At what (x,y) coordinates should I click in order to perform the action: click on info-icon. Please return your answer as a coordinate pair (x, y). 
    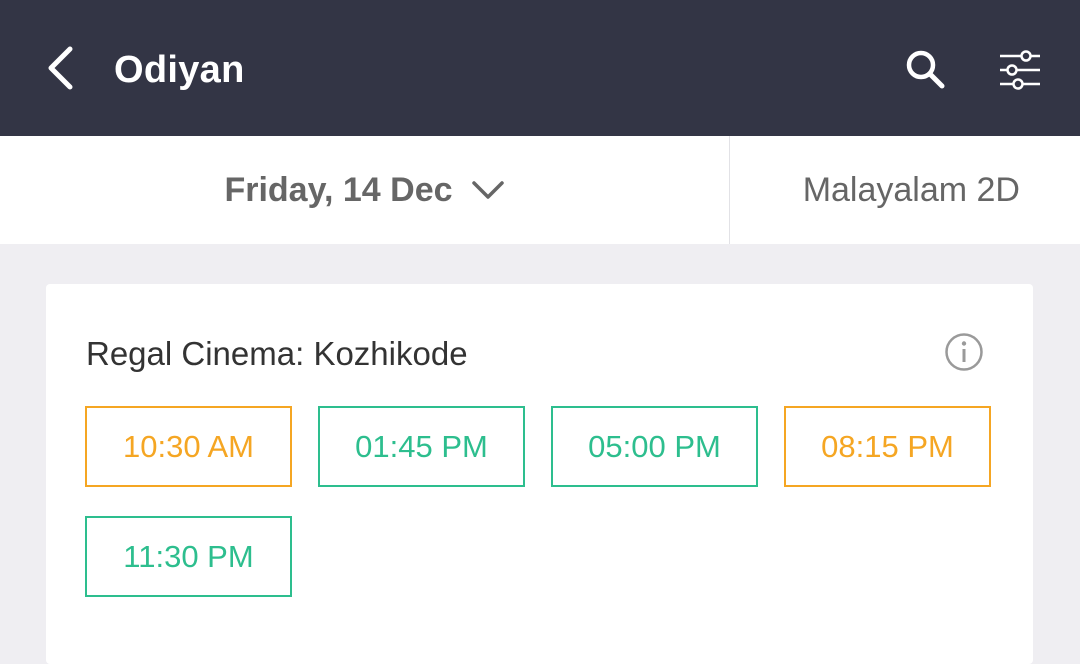
    Looking at the image, I should click on (964, 352).